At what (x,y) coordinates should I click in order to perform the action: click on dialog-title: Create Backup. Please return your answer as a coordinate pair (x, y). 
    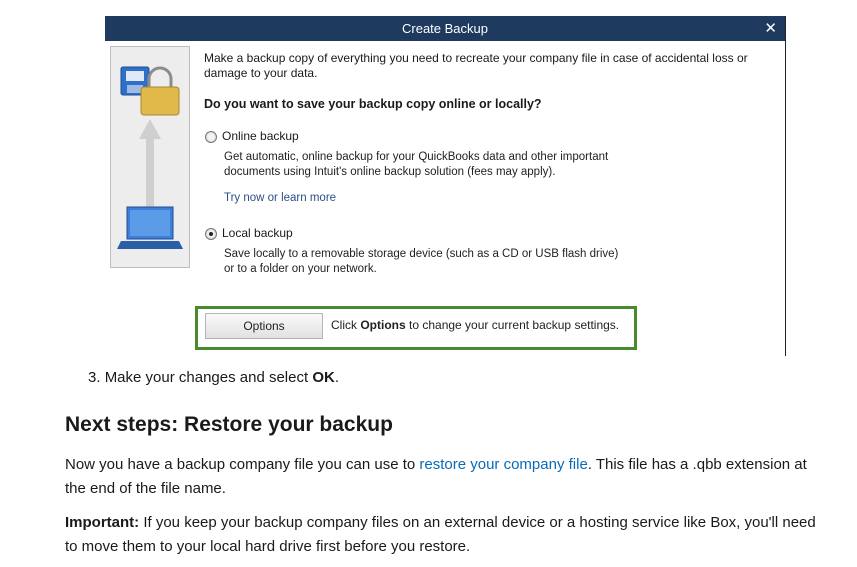
    Looking at the image, I should click on (445, 28).